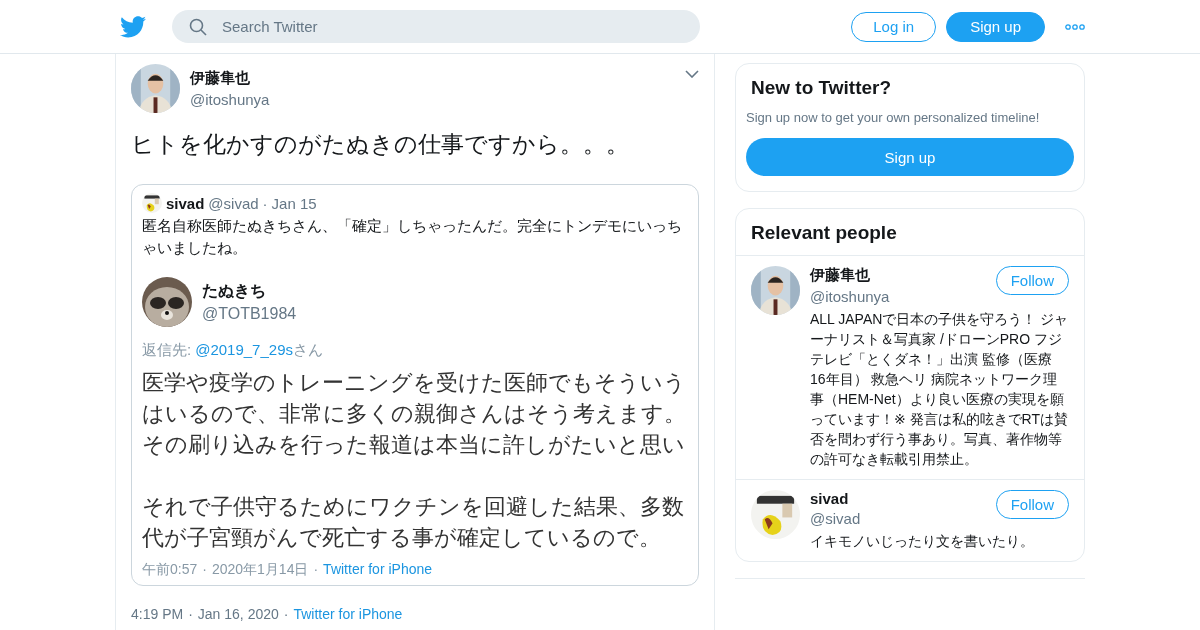 The width and height of the screenshot is (1200, 630). I want to click on tweet-text: ヒトを化かすのがたぬきの仕事ですから。。。, so click(380, 144).